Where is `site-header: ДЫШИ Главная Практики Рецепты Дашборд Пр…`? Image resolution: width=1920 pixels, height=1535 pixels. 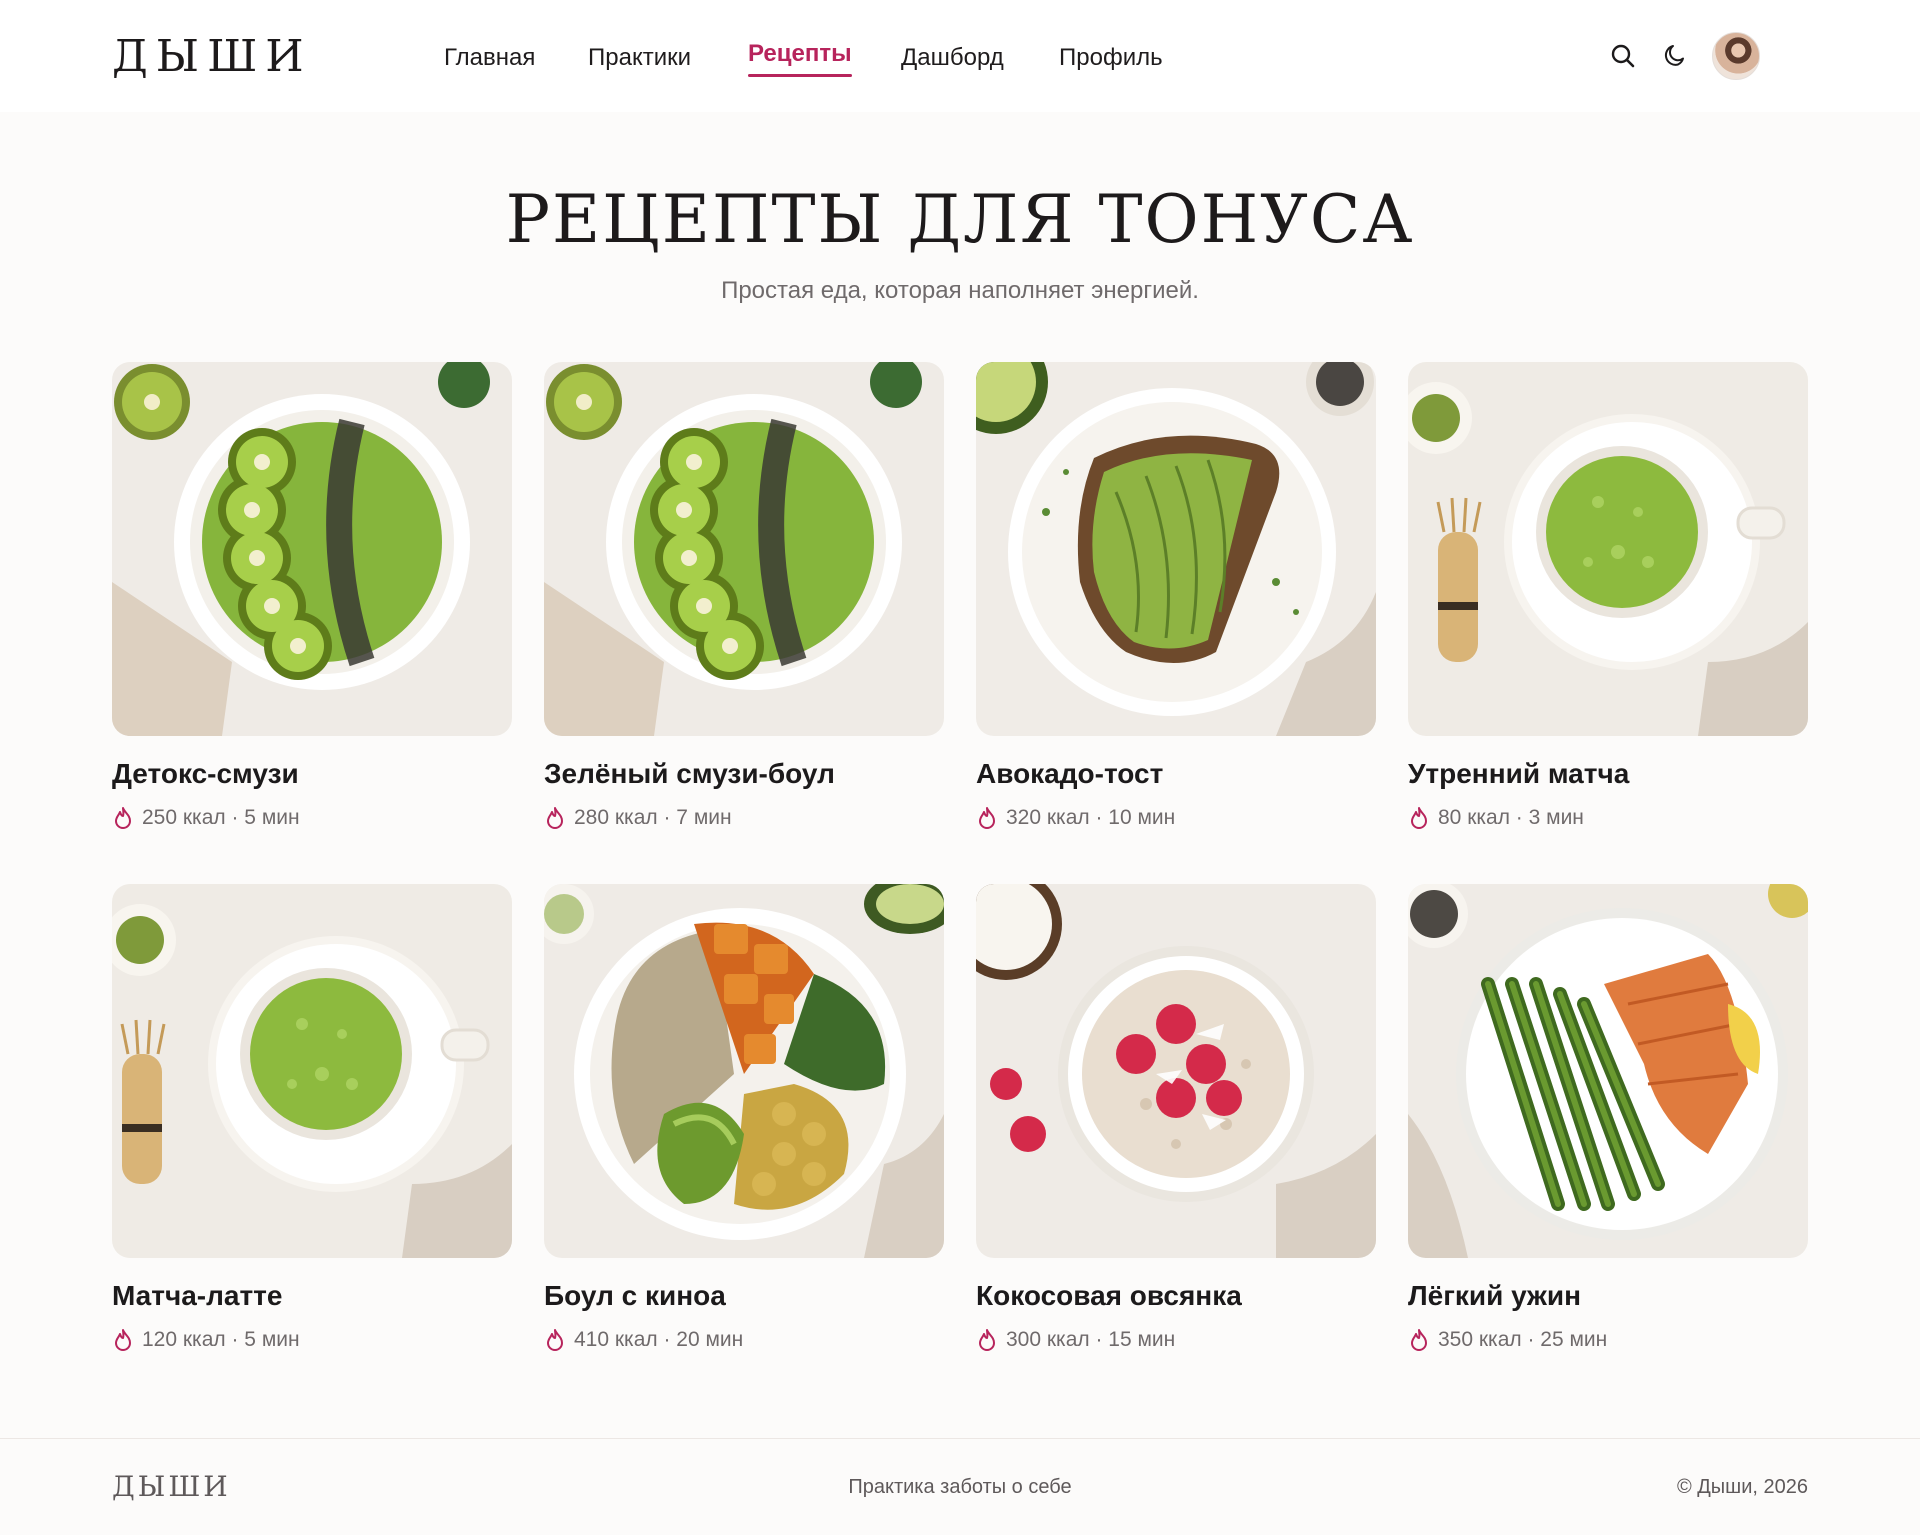 site-header: ДЫШИ Главная Практики Рецепты Дашборд Пр… is located at coordinates (960, 56).